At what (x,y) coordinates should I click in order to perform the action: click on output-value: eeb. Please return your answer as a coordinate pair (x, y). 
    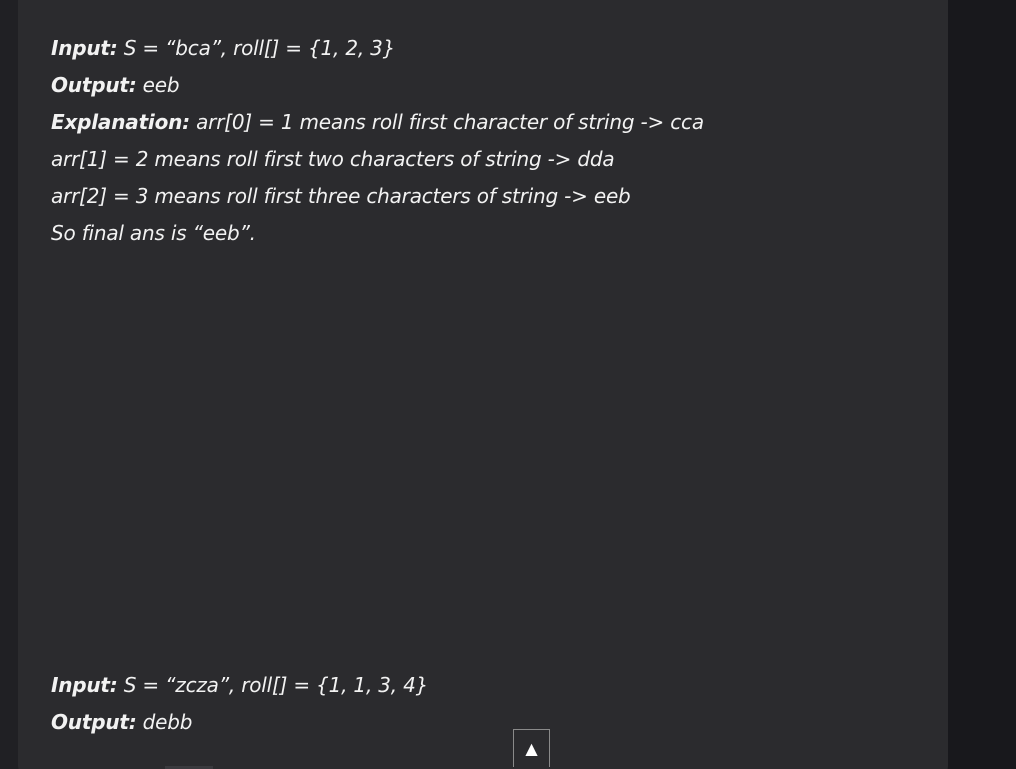
    Looking at the image, I should click on (158, 85).